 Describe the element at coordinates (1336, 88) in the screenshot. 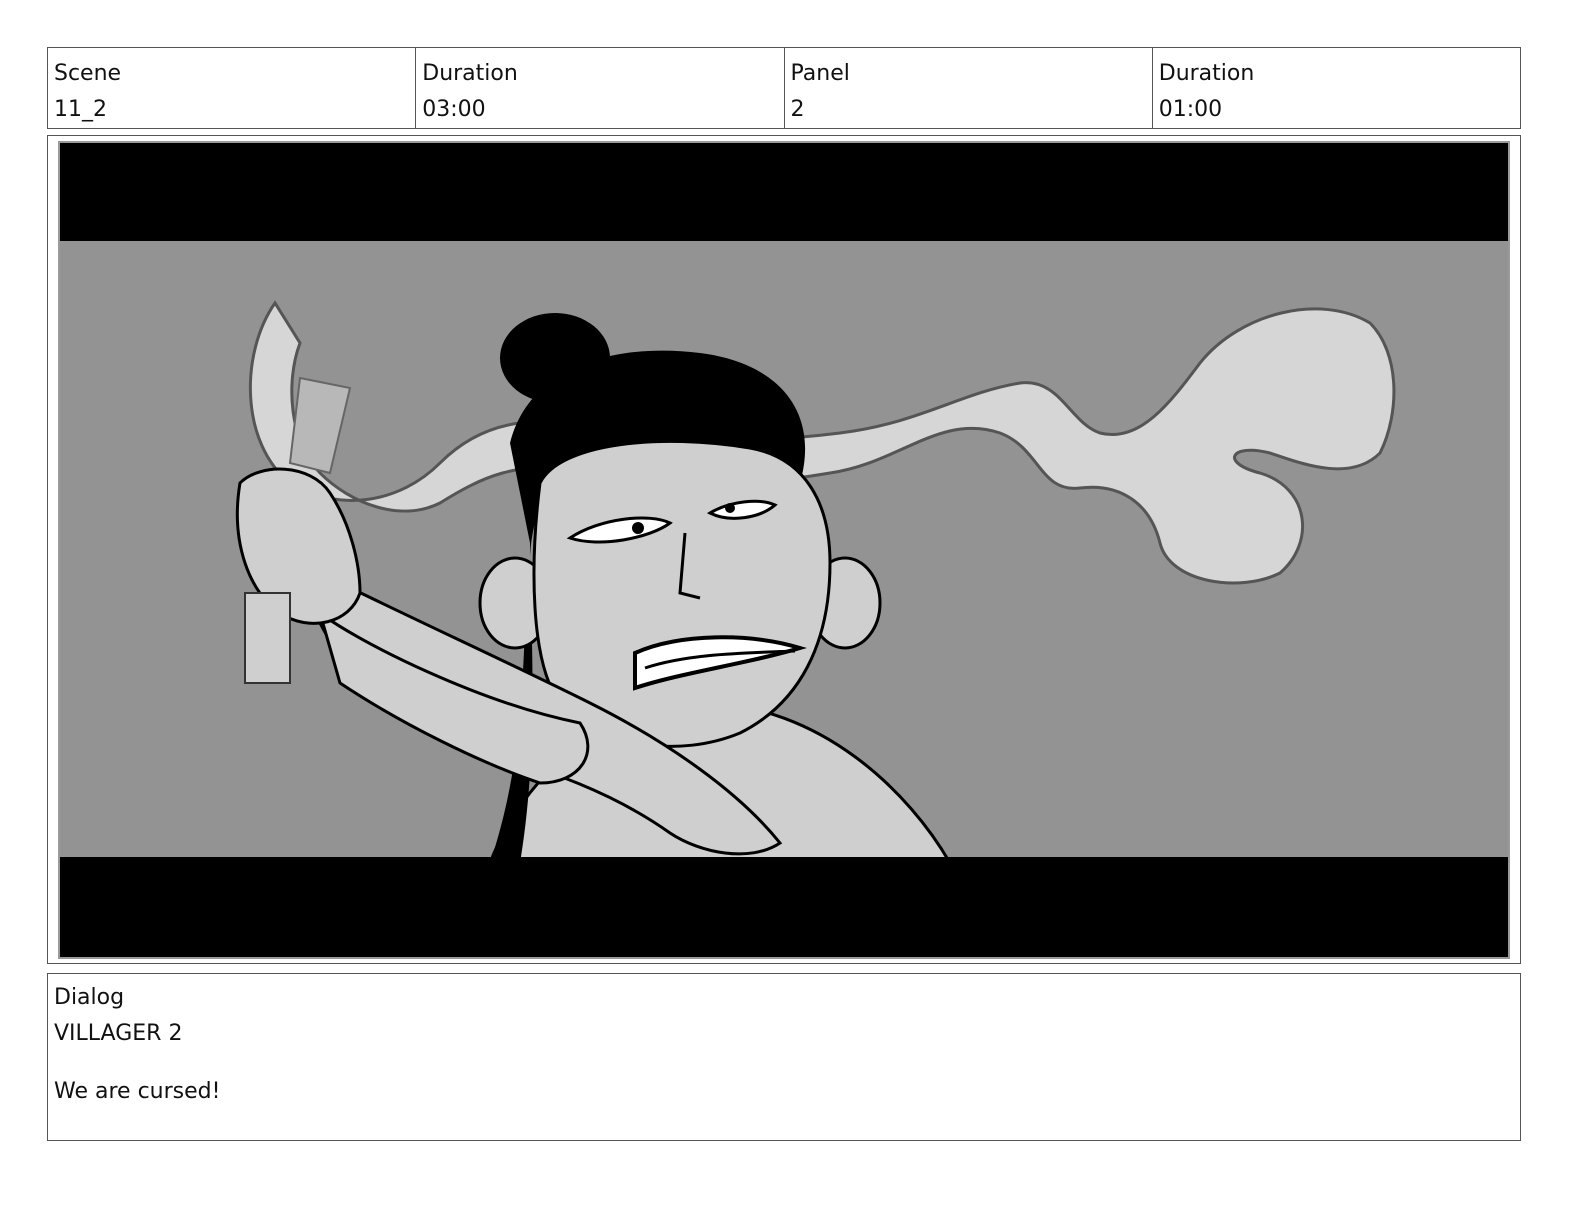

I see `panel-duration-cell: Duration 01:00` at that location.